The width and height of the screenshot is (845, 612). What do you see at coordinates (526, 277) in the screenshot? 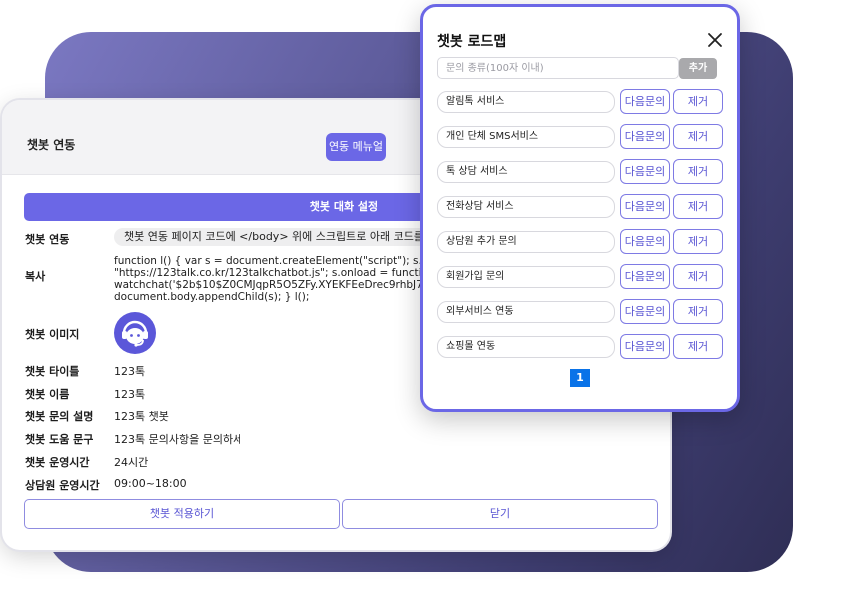
I see `list-item: 회원가입 문의` at bounding box center [526, 277].